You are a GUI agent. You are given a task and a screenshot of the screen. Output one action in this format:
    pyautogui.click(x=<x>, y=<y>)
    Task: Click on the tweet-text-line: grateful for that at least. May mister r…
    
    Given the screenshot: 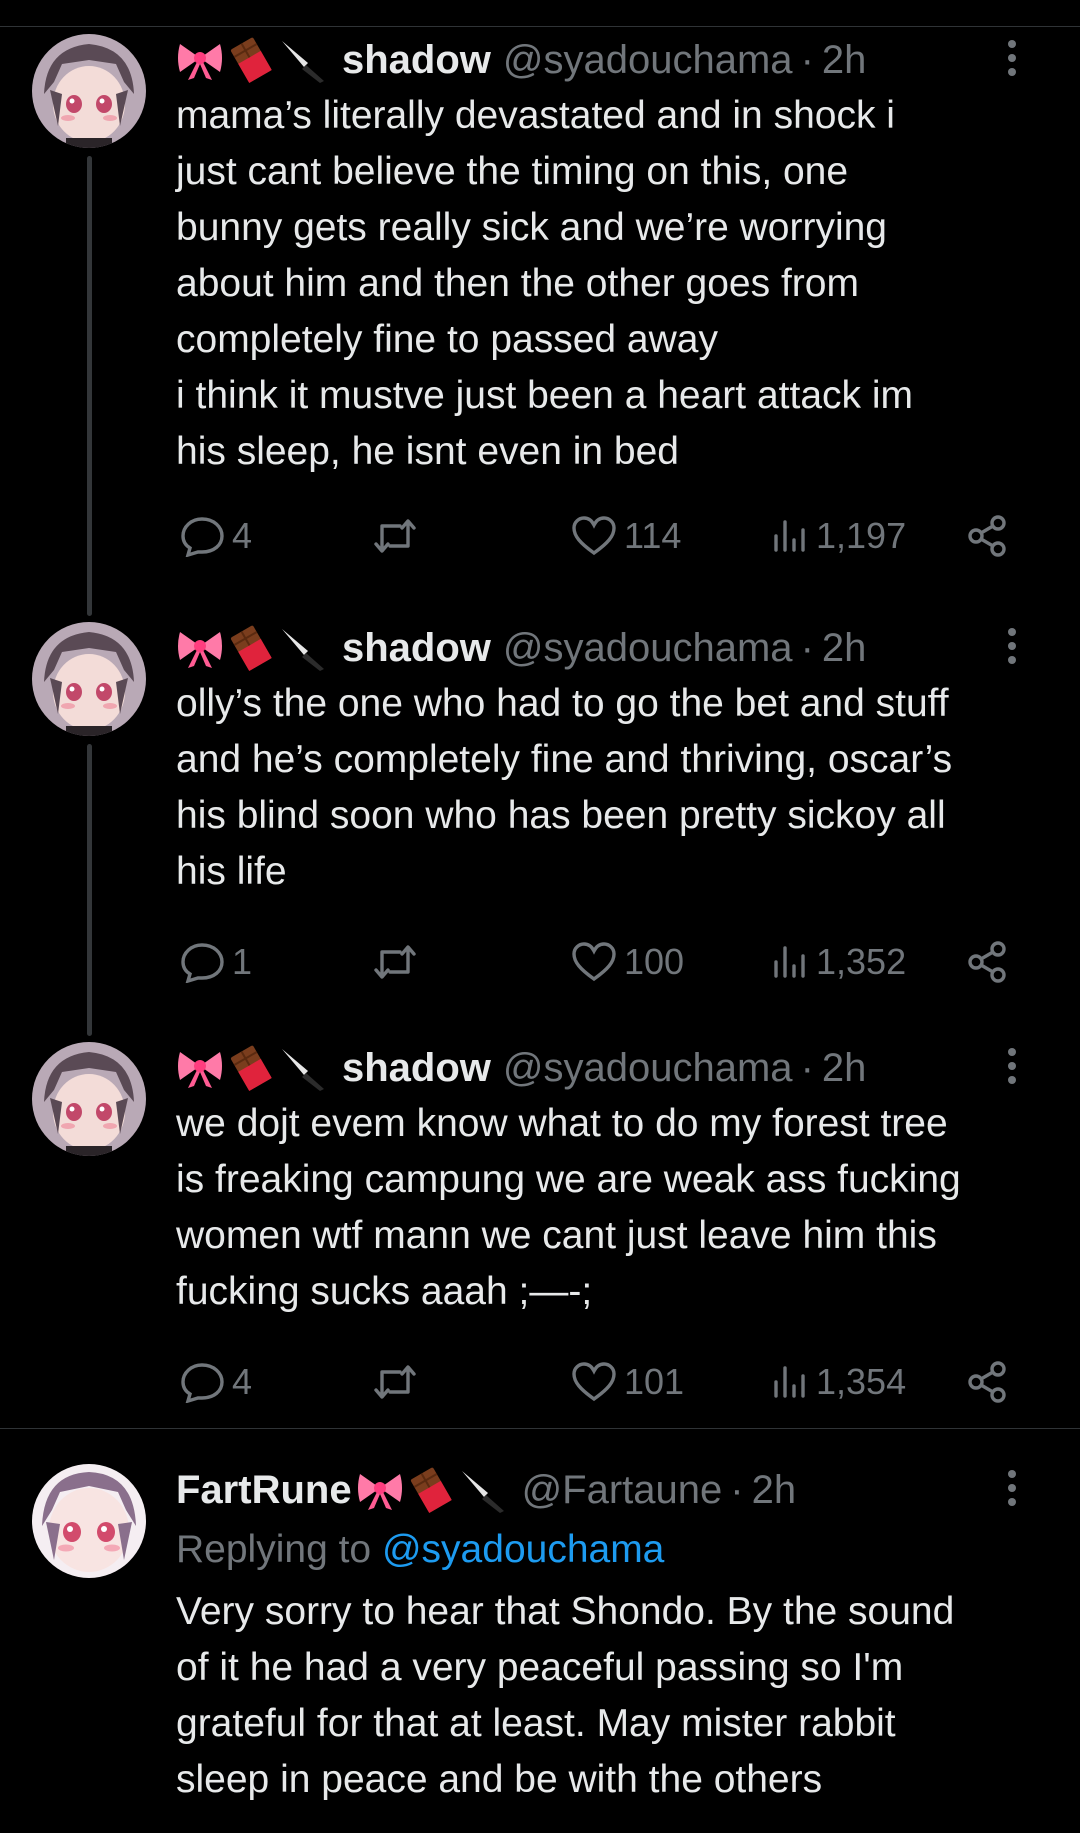 What is the action you would take?
    pyautogui.click(x=536, y=1723)
    